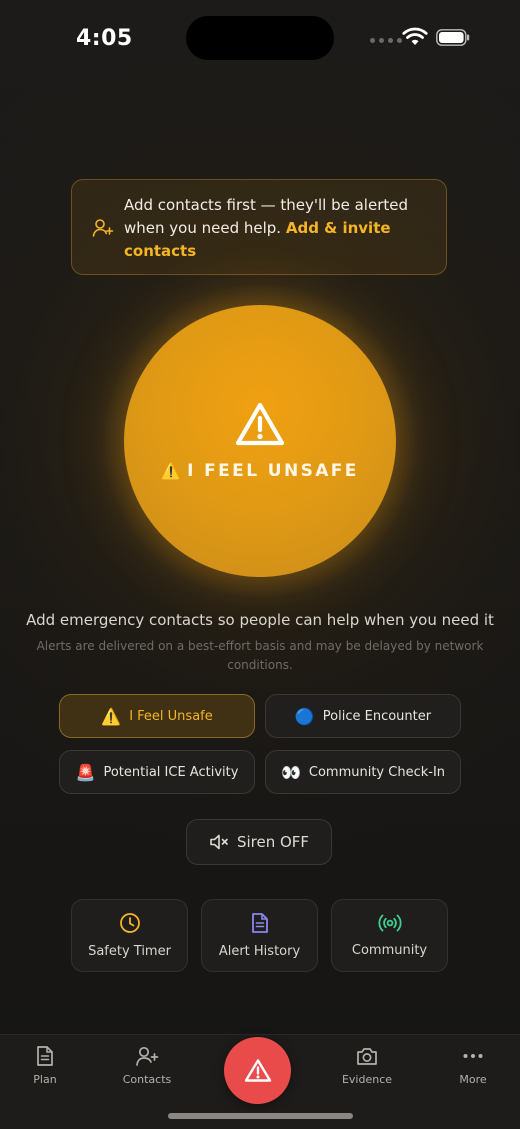  Describe the element at coordinates (259, 951) in the screenshot. I see `tool-label: Alert History` at that location.